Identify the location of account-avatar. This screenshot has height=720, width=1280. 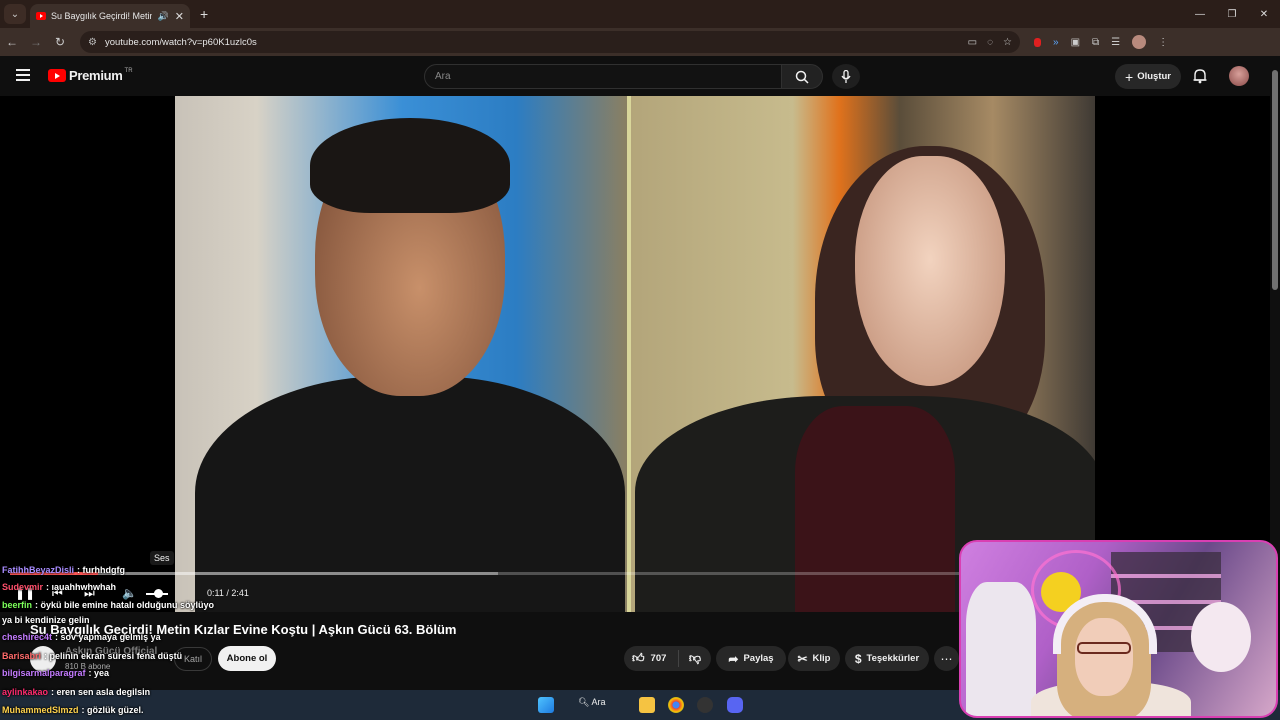
(1239, 76).